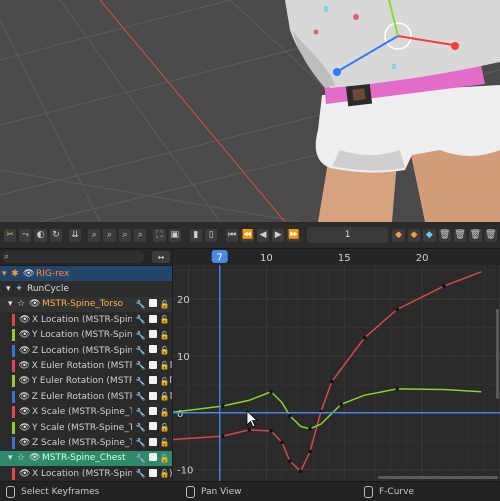 The height and width of the screenshot is (501, 500). What do you see at coordinates (25, 235) in the screenshot?
I see `auto-normalize-icon: ⤳` at bounding box center [25, 235].